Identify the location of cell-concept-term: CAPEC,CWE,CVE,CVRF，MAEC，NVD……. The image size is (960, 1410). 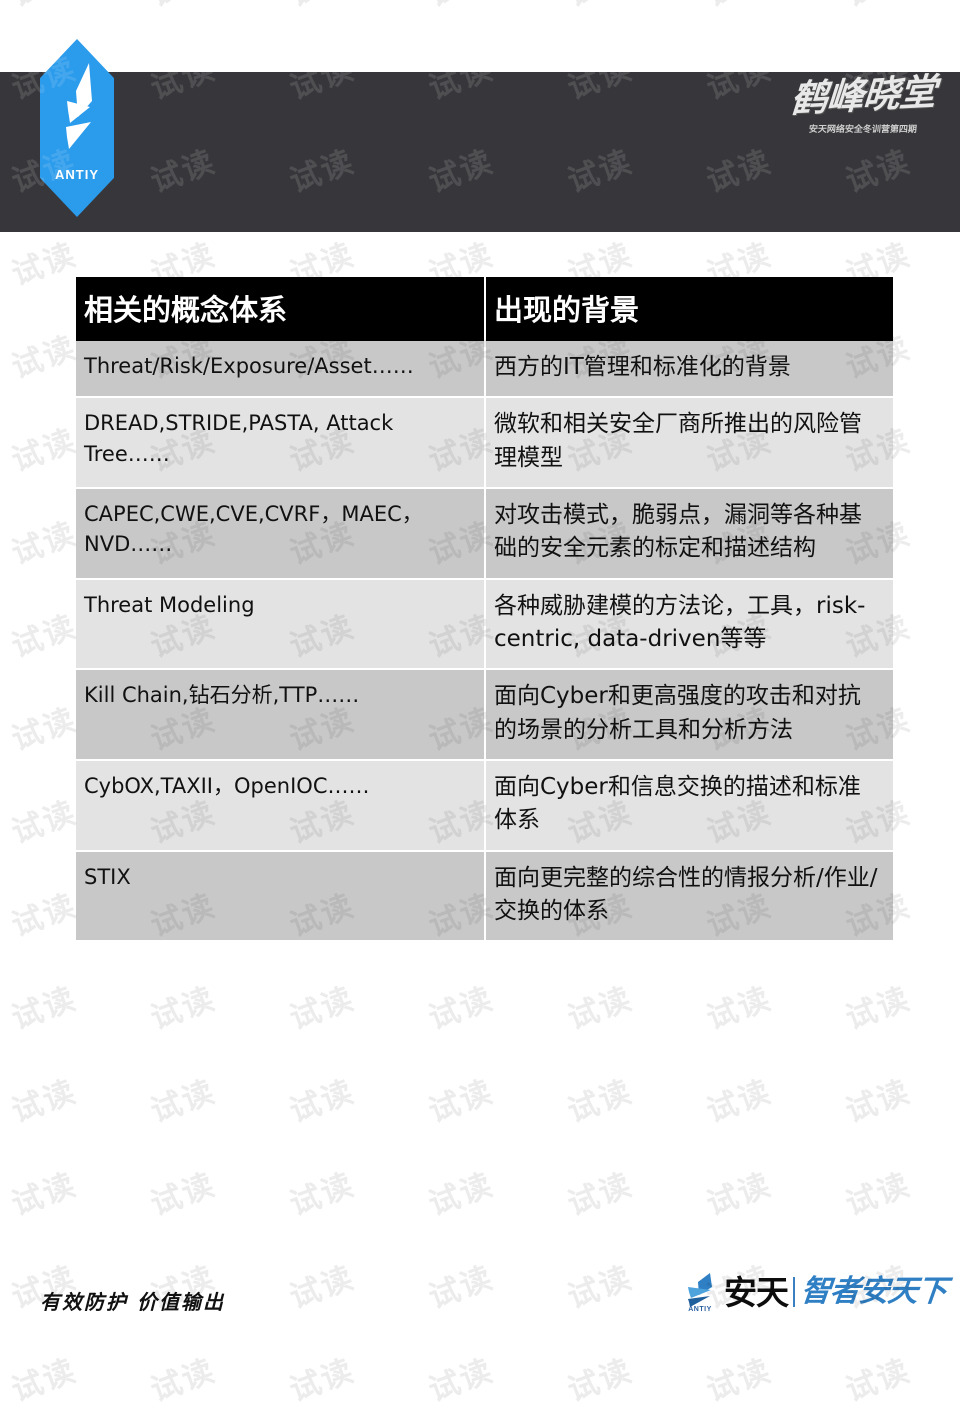
(281, 534).